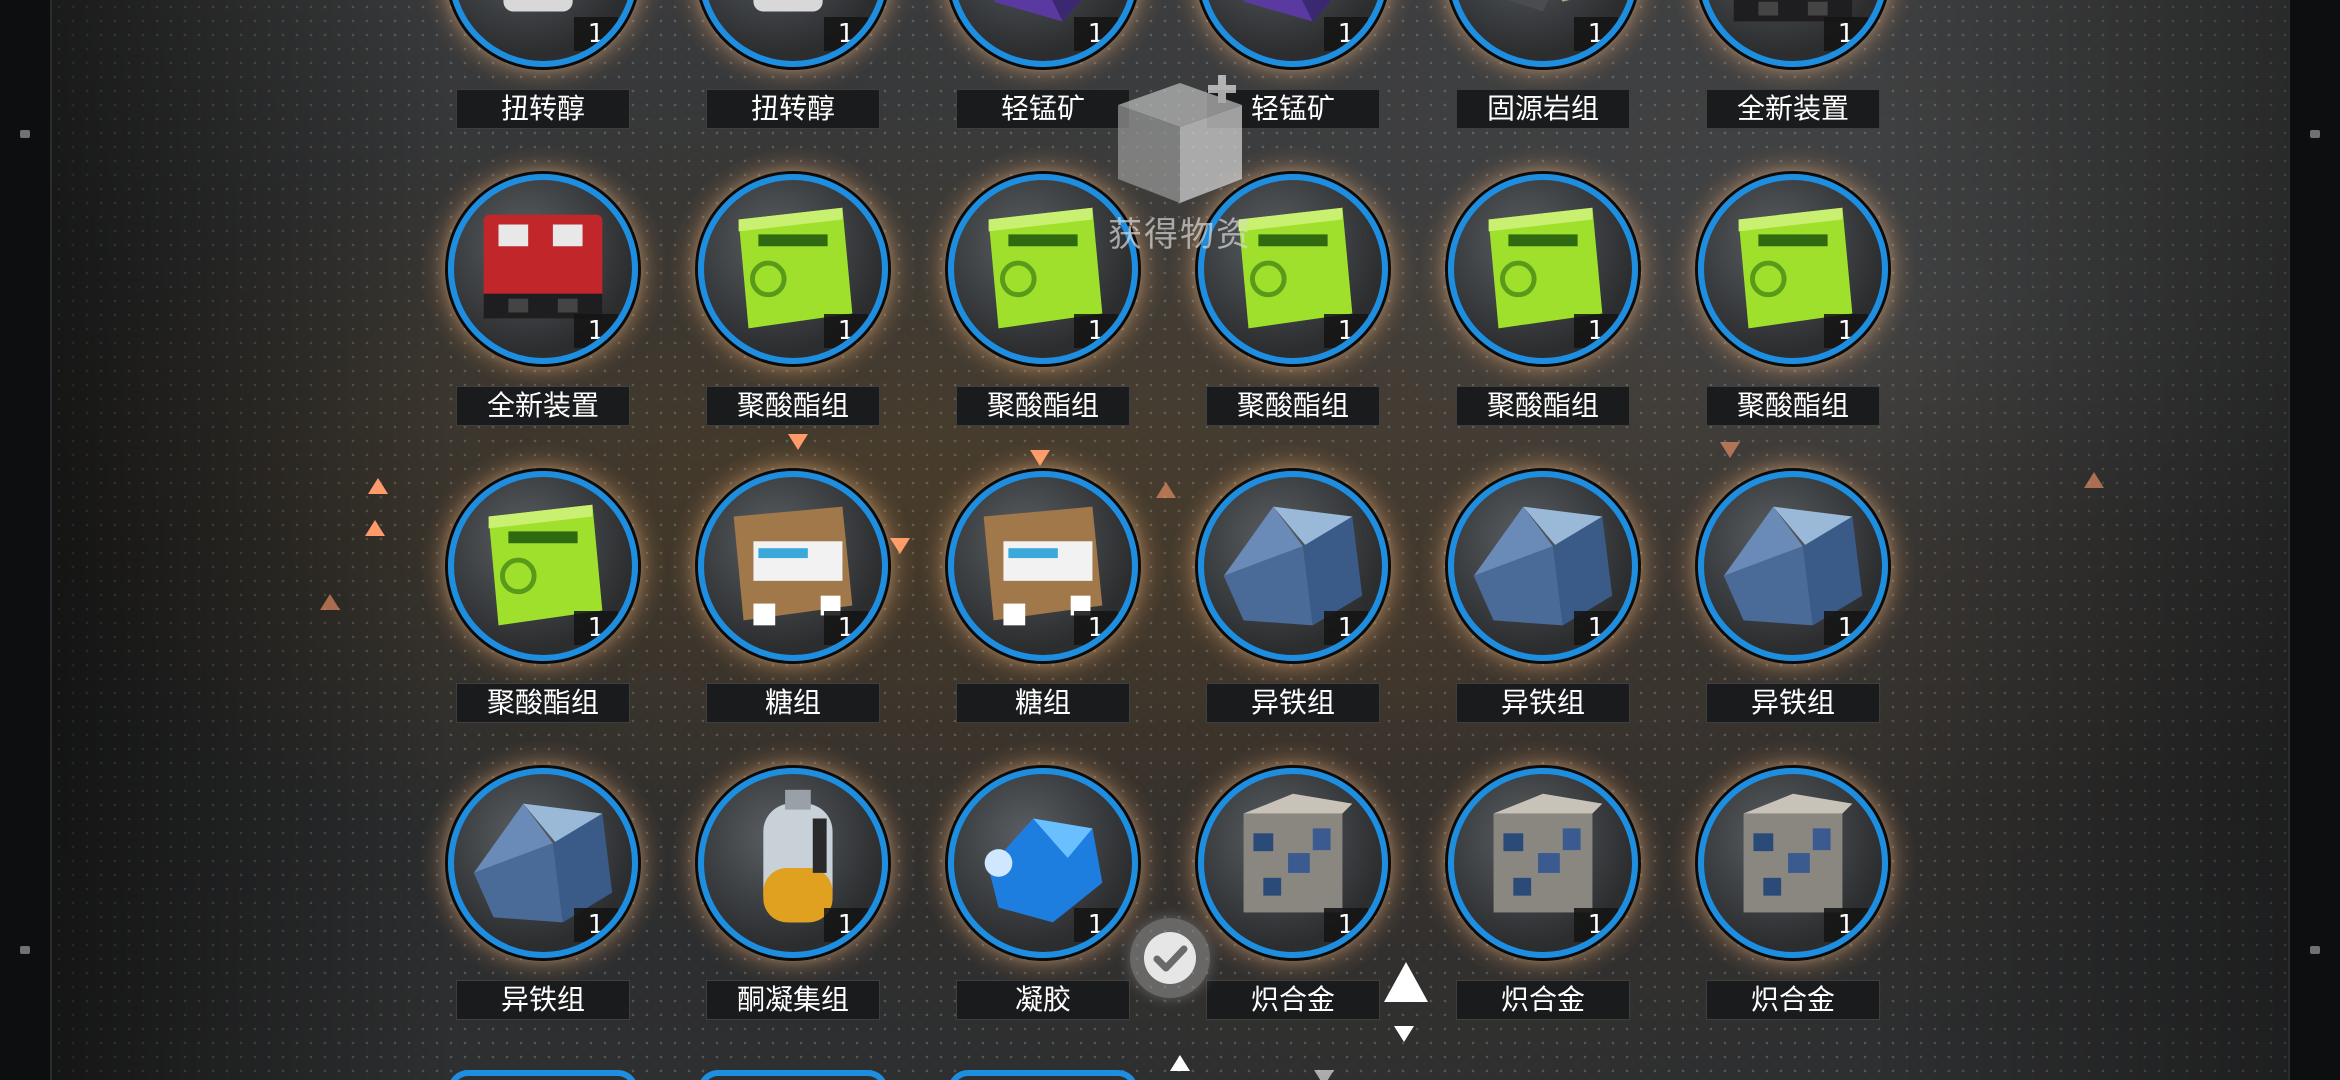 The height and width of the screenshot is (1080, 2340). I want to click on reward-item: 1 凝胶, so click(1043, 888).